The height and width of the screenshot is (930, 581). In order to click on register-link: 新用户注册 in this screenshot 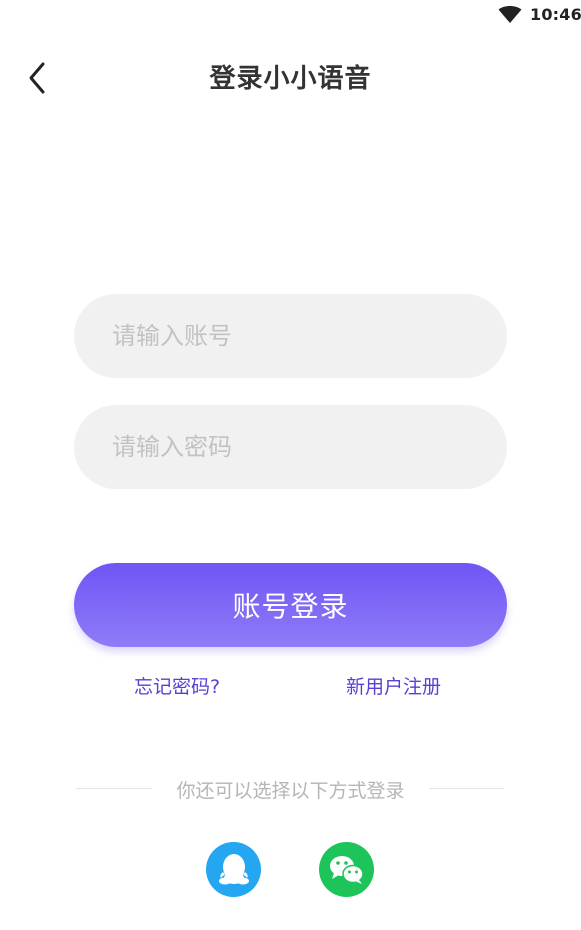, I will do `click(393, 685)`.